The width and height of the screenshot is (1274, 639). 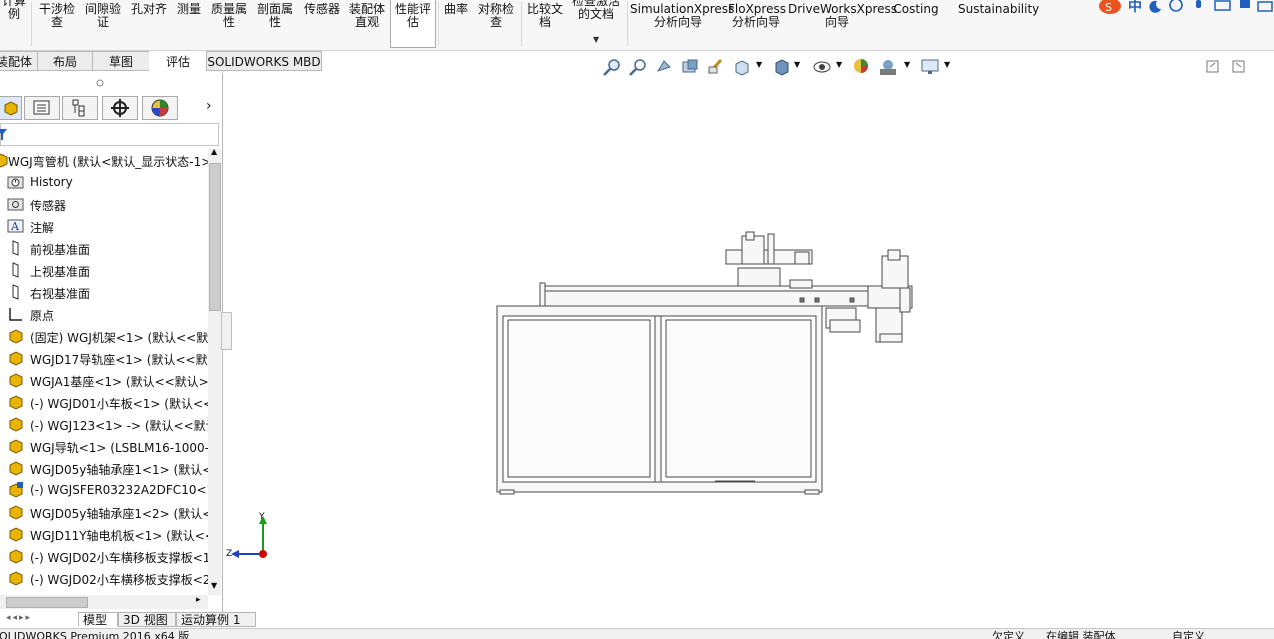 I want to click on ribbon-button-check-active-document: 检查激活 的文档, so click(x=596, y=10).